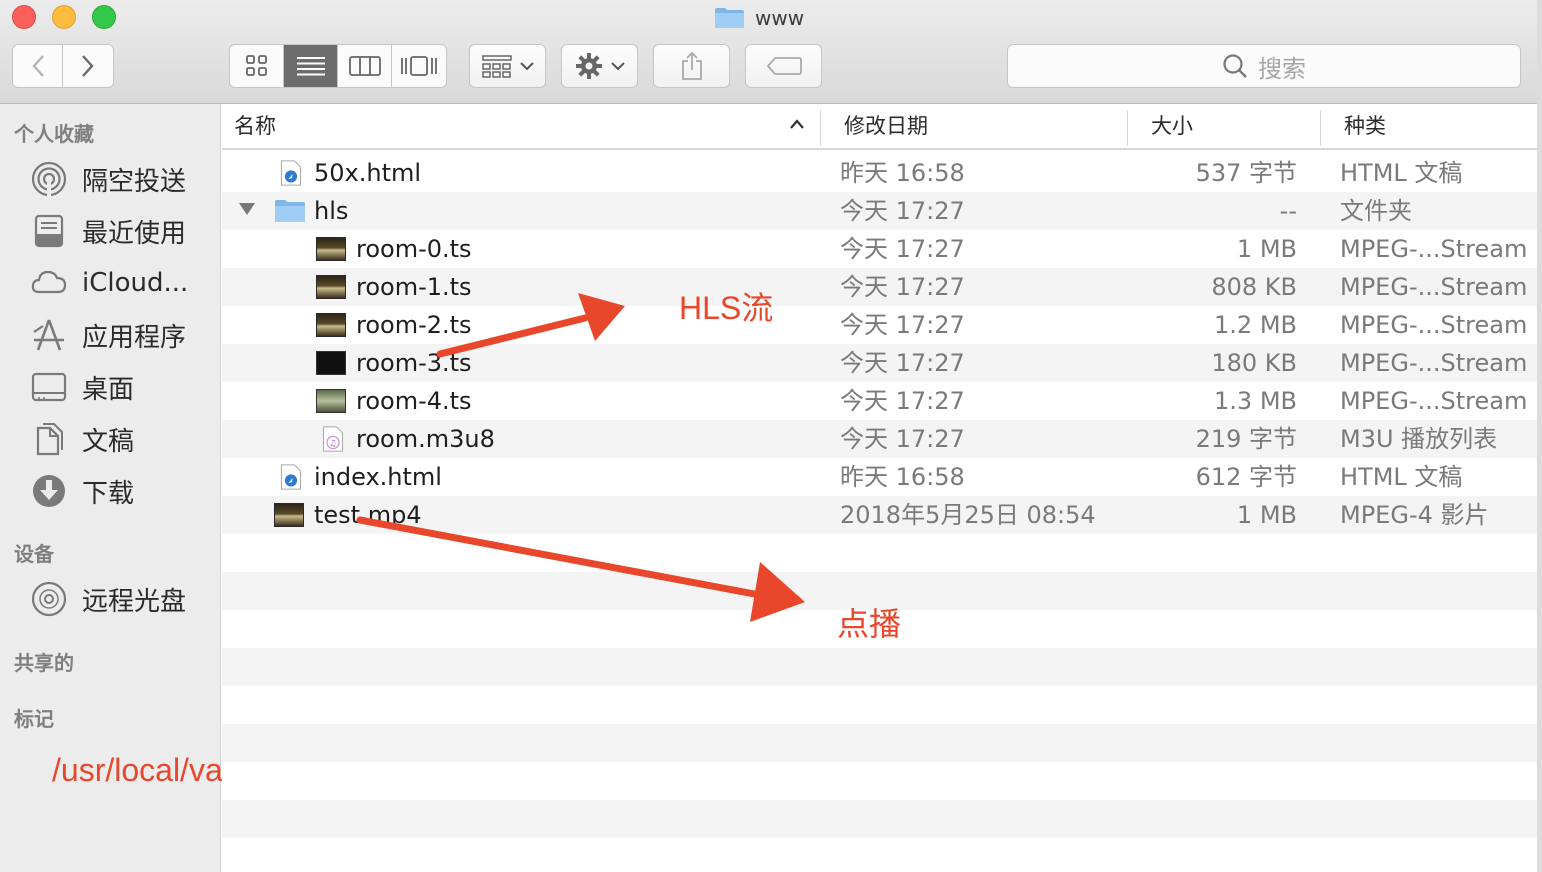 This screenshot has width=1542, height=872. Describe the element at coordinates (247, 209) in the screenshot. I see `disclosure-triangle-icon` at that location.